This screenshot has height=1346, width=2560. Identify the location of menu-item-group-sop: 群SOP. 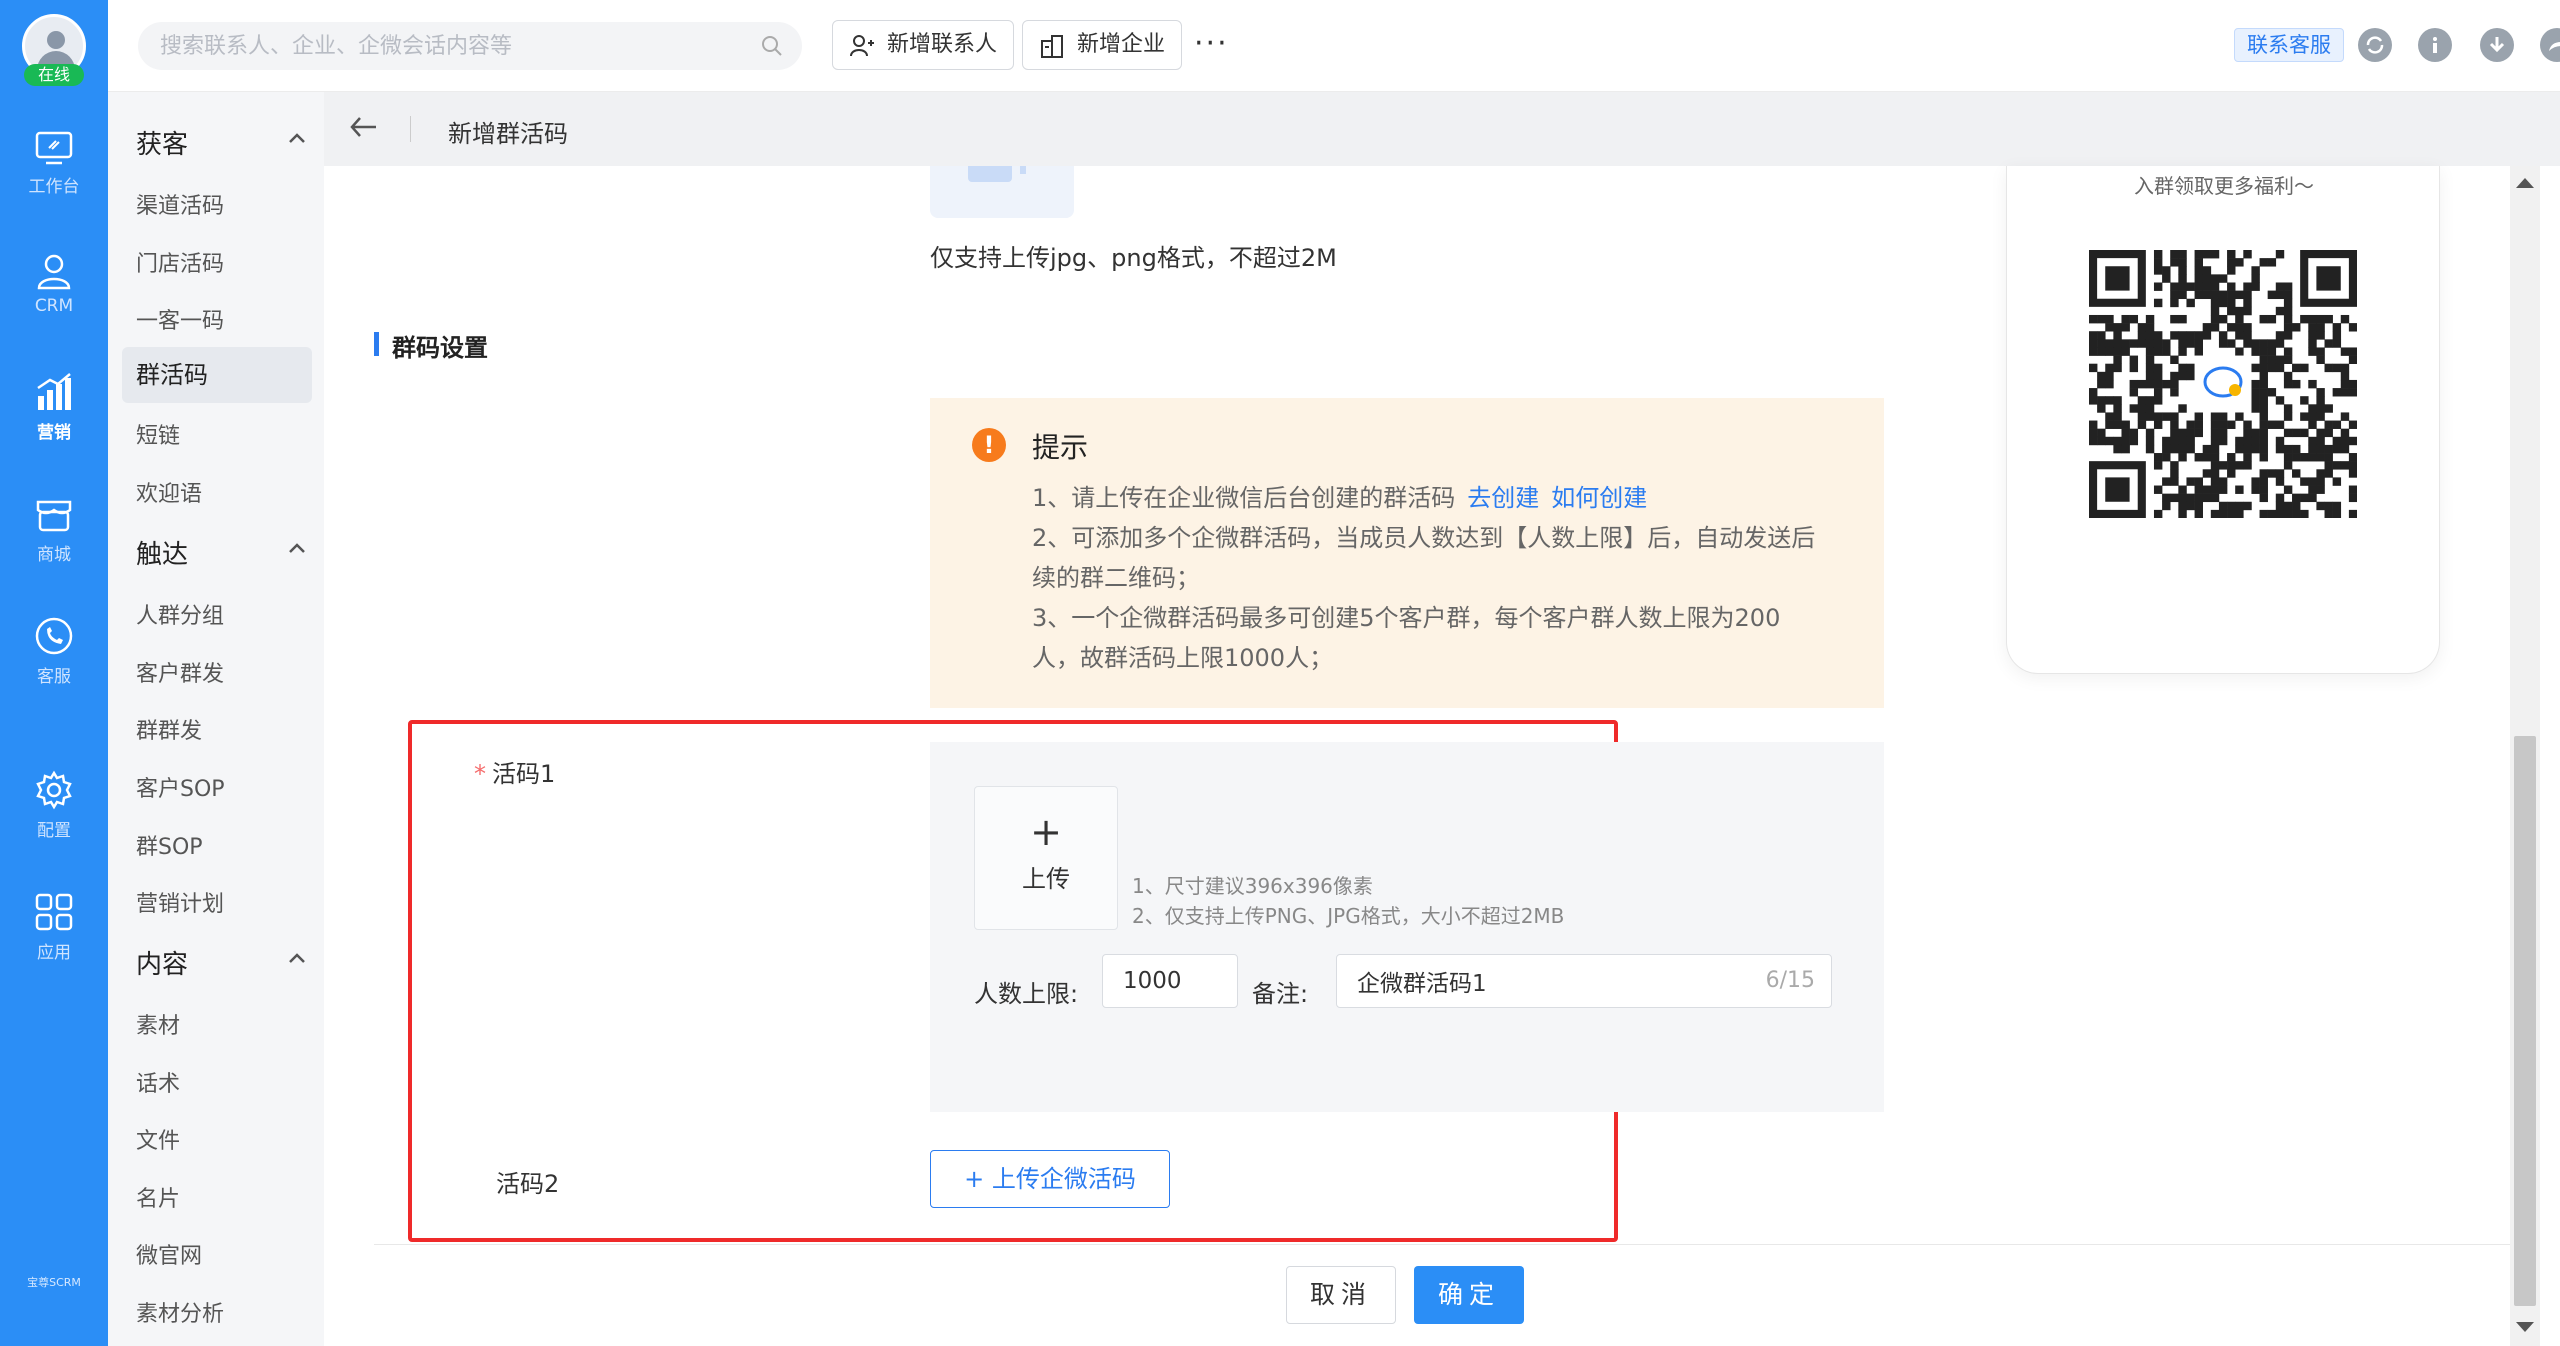
(169, 845).